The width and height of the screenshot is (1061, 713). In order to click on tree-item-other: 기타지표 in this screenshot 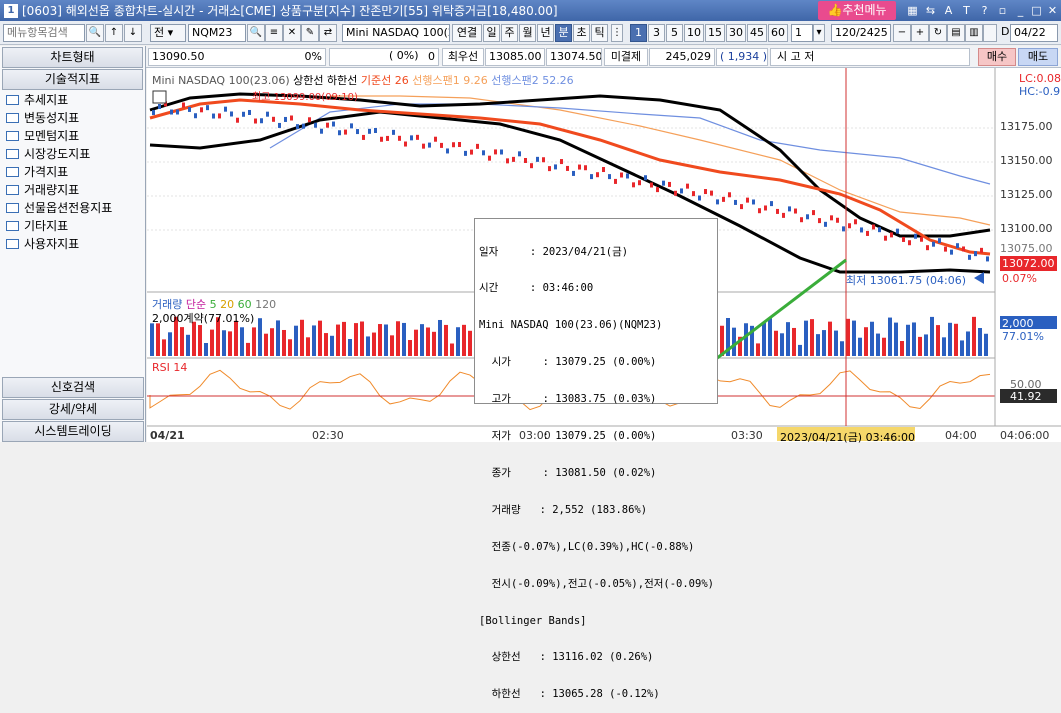, I will do `click(72, 226)`.